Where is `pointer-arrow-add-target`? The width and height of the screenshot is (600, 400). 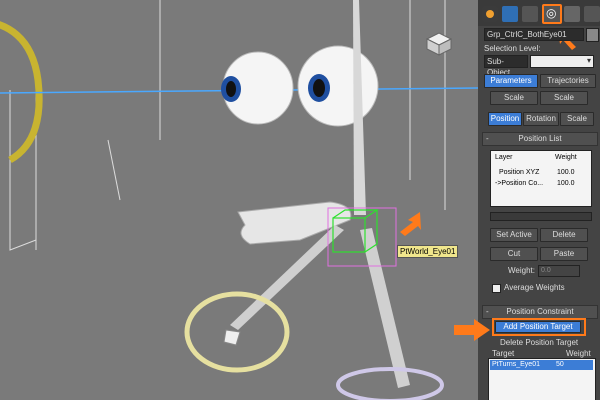 pointer-arrow-add-target is located at coordinates (472, 330).